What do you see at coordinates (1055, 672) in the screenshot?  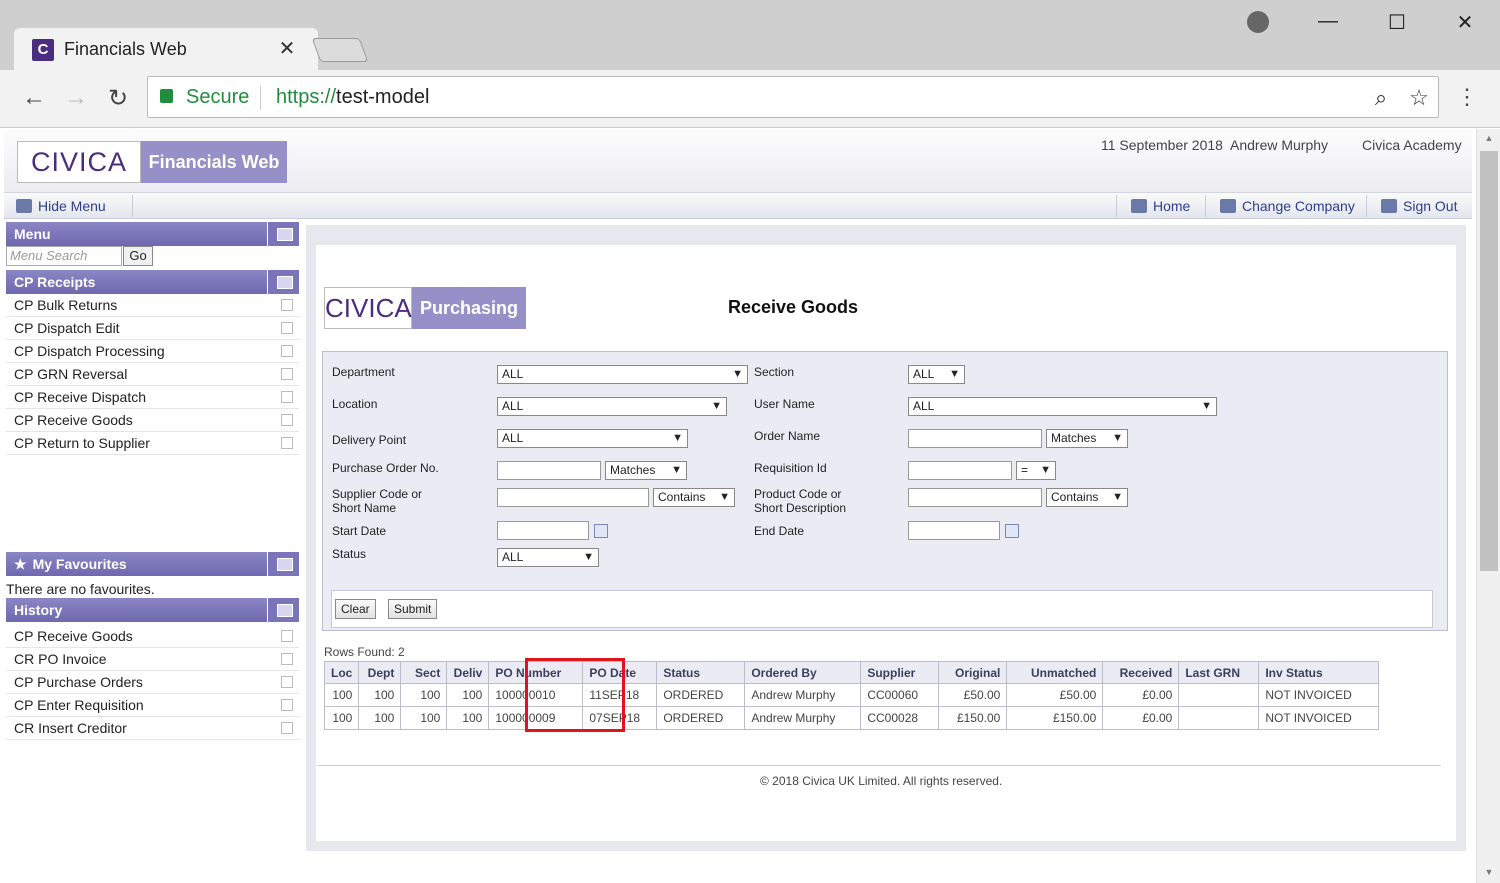 I see `column-header: Unmatched` at bounding box center [1055, 672].